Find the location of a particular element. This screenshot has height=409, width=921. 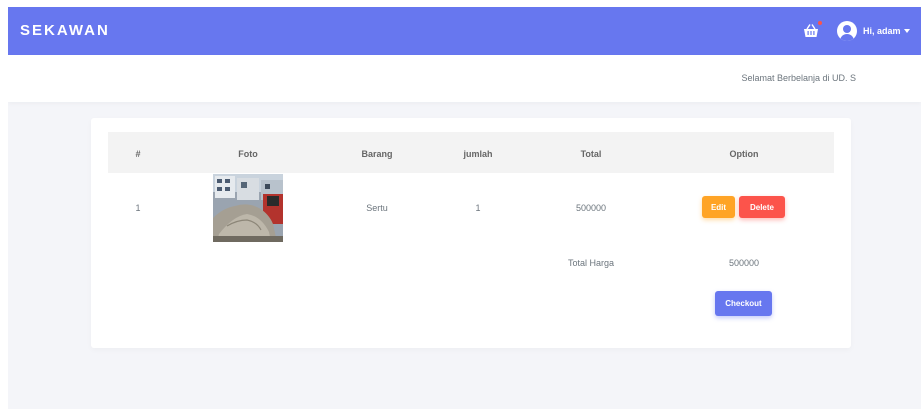

header-photo: Foto is located at coordinates (248, 154).